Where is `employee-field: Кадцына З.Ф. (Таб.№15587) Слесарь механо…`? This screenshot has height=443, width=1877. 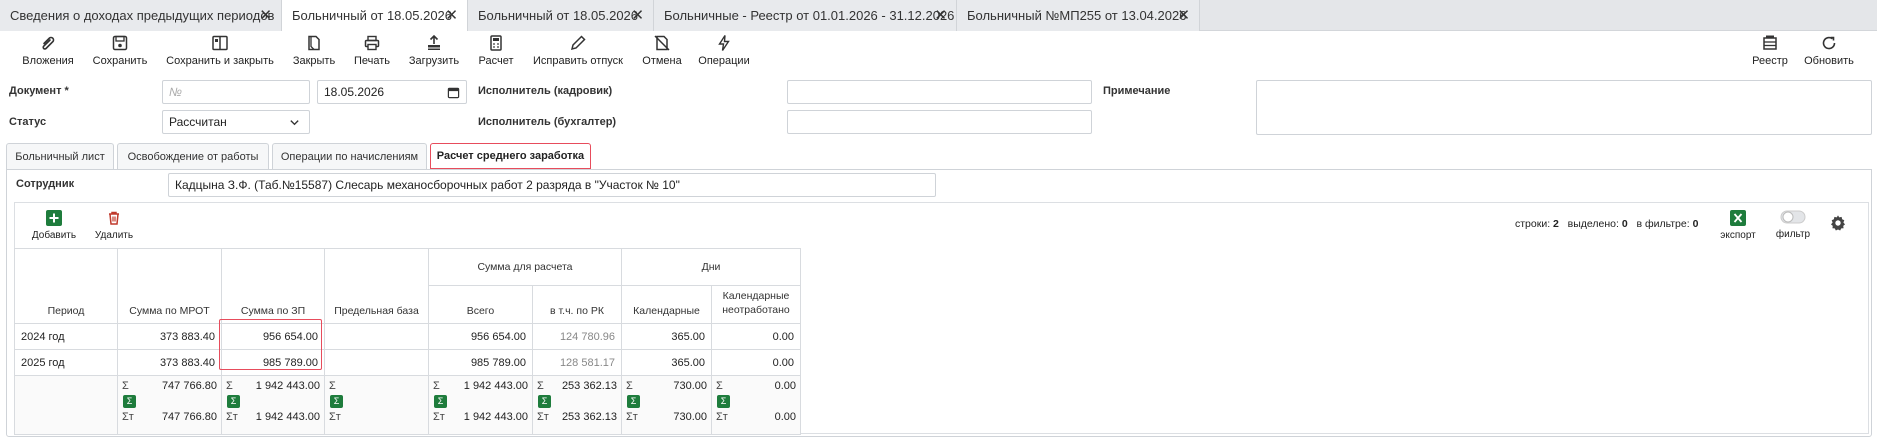 employee-field: Кадцына З.Ф. (Таб.№15587) Слесарь механо… is located at coordinates (552, 185).